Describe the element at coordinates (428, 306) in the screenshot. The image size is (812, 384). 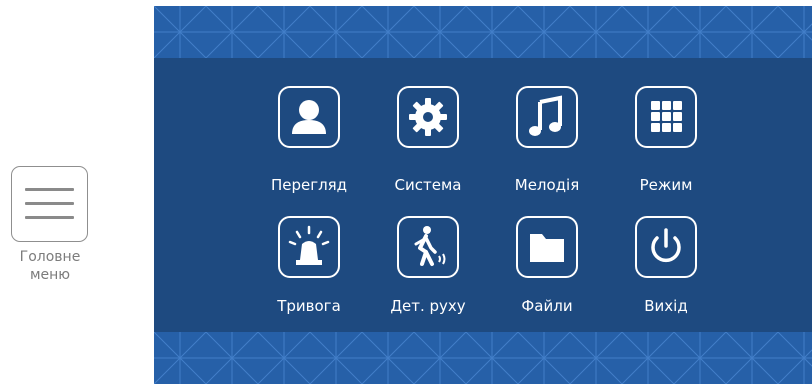
I see `menu-label-motion: Дет. руху` at that location.